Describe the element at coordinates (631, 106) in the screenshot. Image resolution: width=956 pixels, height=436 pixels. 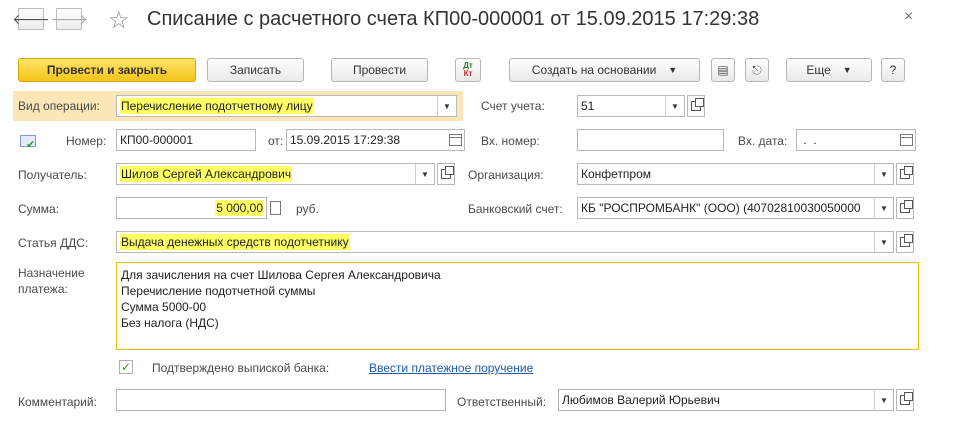
I see `account-field: 51 ▼` at that location.